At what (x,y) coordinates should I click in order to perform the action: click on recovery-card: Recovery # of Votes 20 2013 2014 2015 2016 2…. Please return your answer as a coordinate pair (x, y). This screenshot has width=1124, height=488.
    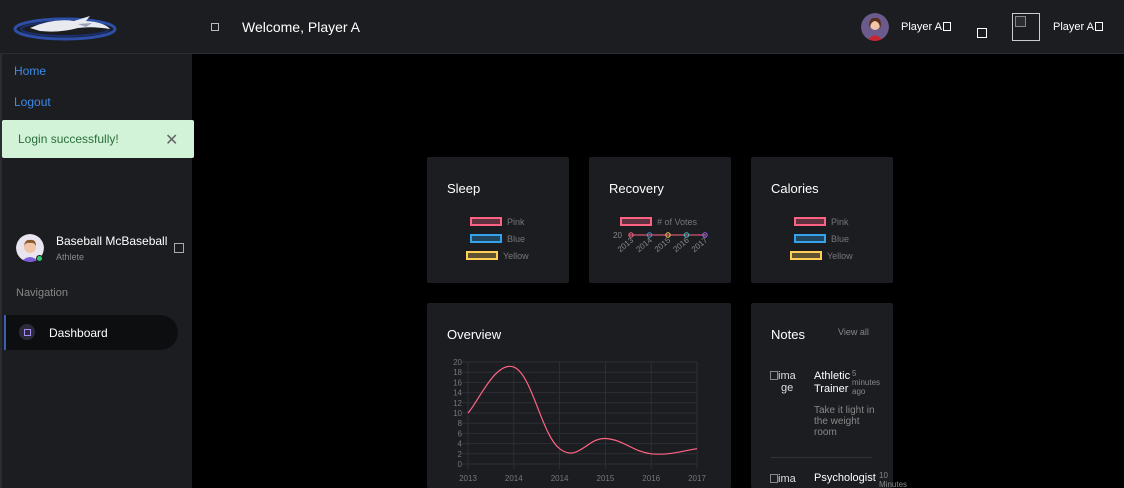
    Looking at the image, I should click on (660, 220).